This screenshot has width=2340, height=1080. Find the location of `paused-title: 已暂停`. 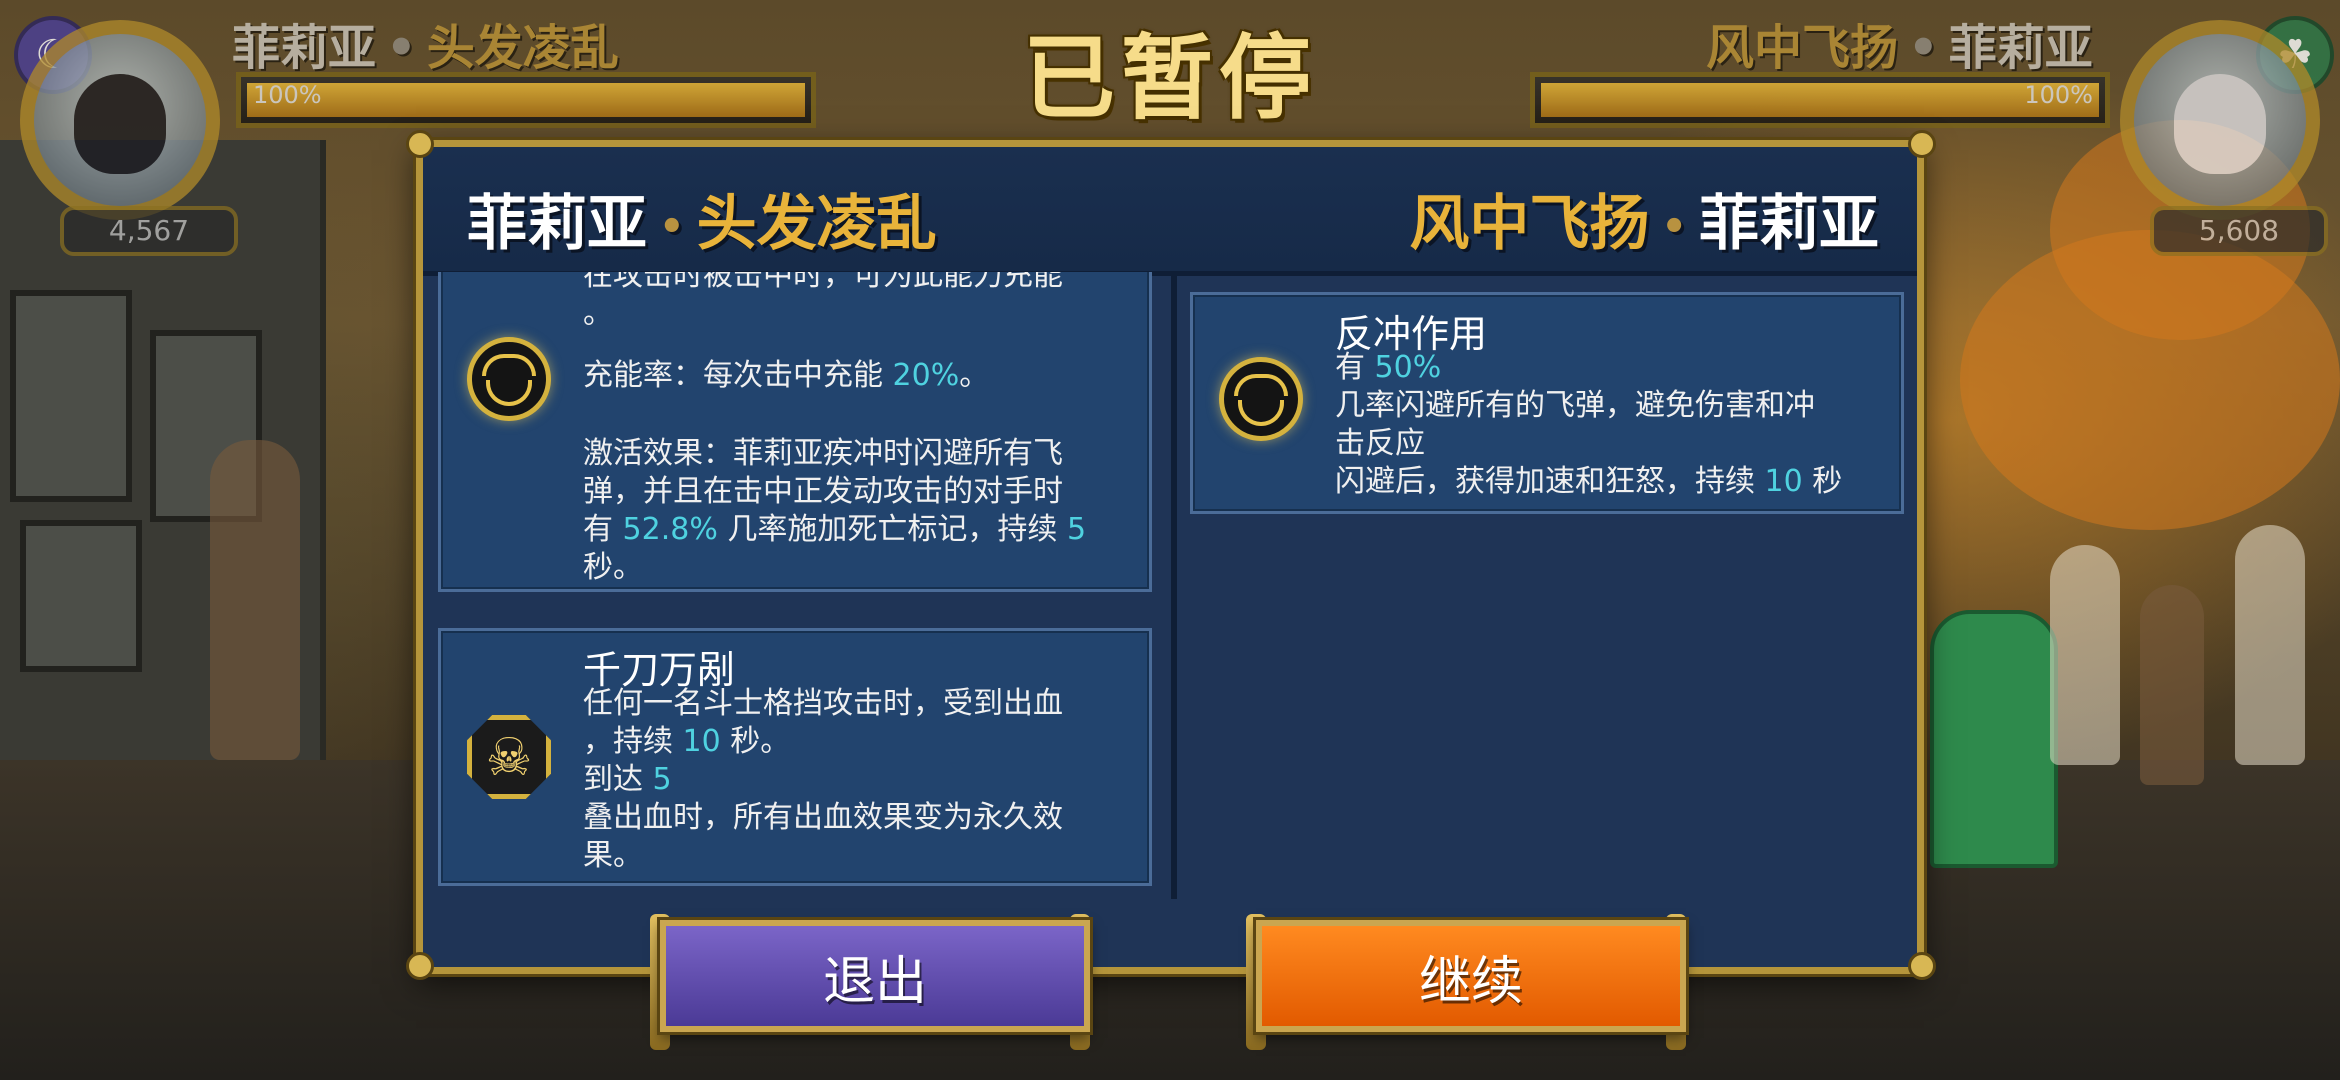

paused-title: 已暂停 is located at coordinates (1169, 78).